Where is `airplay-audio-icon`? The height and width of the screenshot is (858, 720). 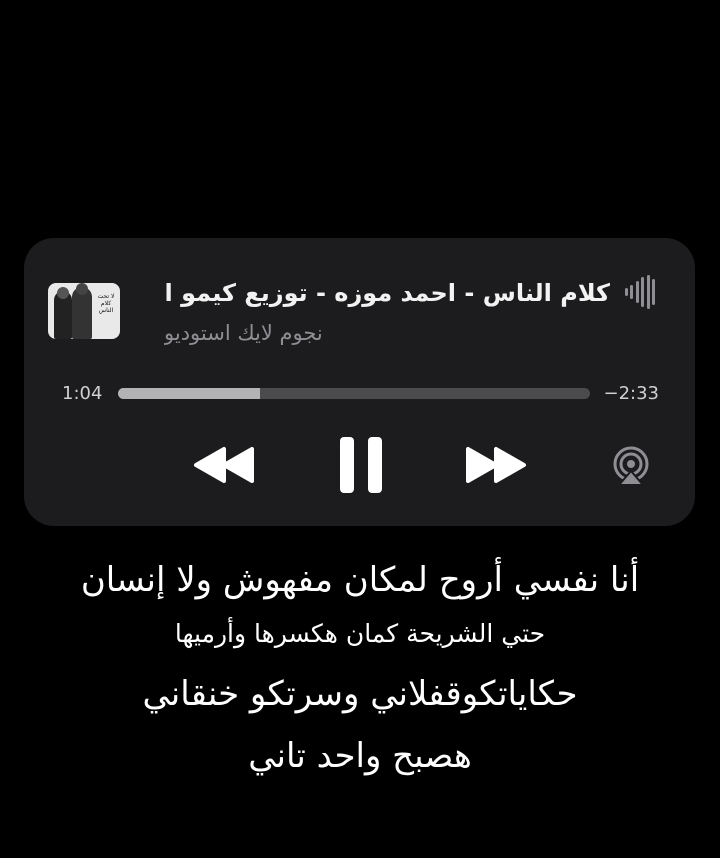 airplay-audio-icon is located at coordinates (631, 465).